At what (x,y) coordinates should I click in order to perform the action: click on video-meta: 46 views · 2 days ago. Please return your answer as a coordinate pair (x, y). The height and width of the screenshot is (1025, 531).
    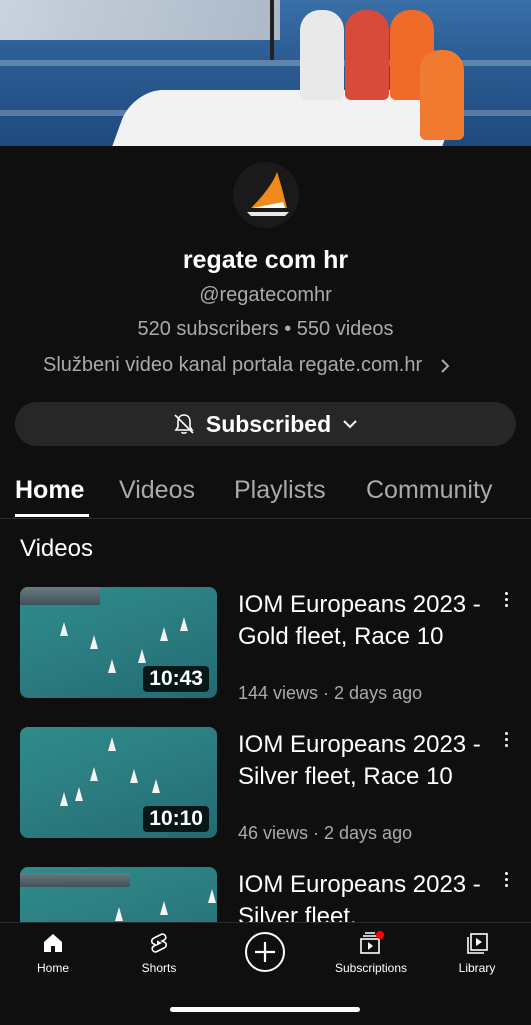
    Looking at the image, I should click on (325, 833).